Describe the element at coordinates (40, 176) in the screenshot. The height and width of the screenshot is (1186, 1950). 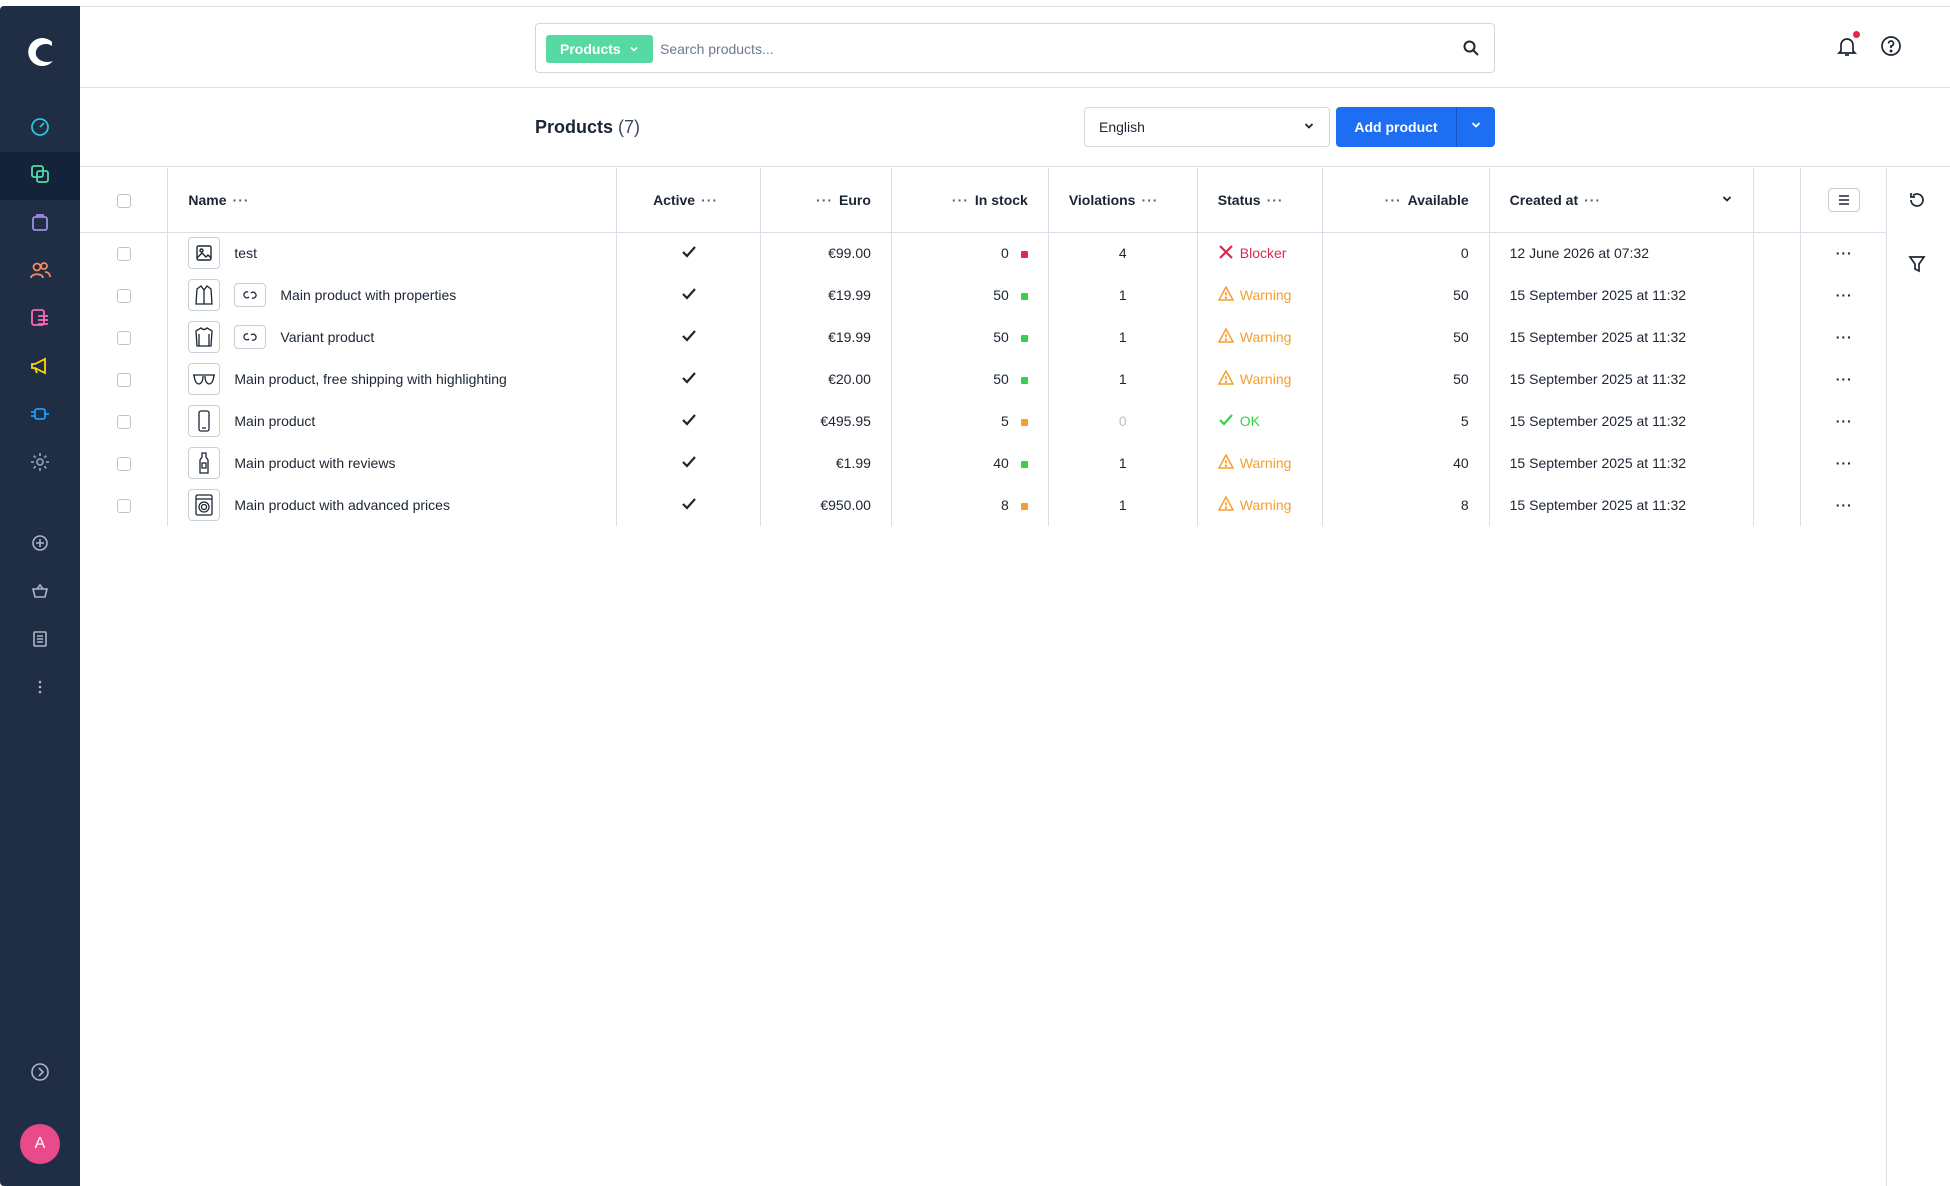
I see `nav-catalogues` at that location.